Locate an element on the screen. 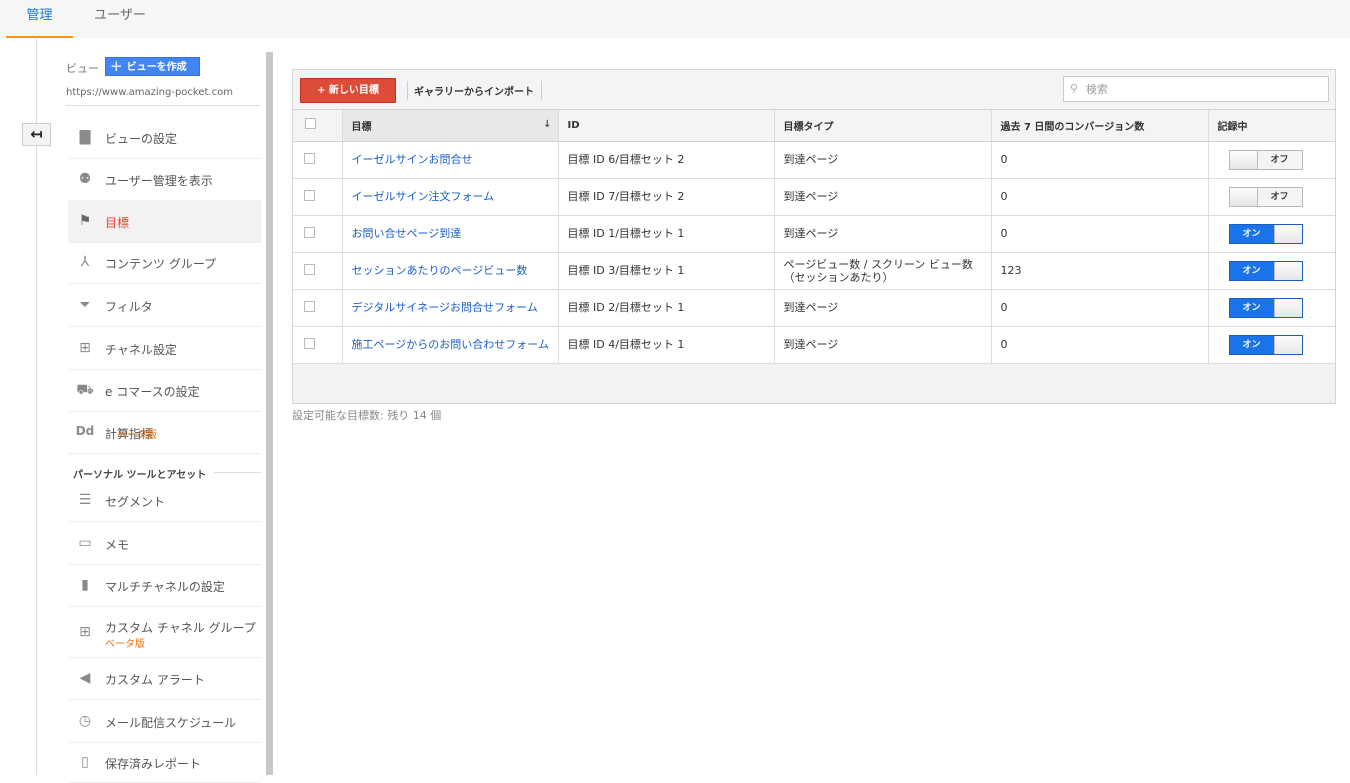  new-goal-button: + 新しい目標 is located at coordinates (348, 90).